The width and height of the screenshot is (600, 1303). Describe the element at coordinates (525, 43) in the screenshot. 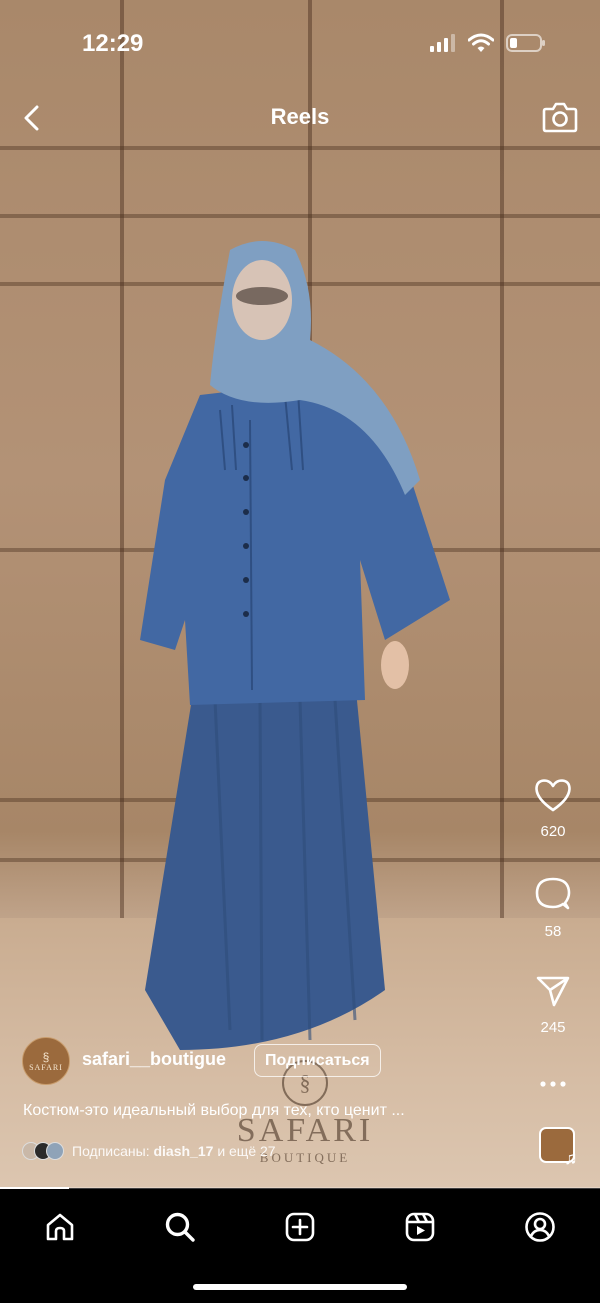

I see `battery-icon` at that location.